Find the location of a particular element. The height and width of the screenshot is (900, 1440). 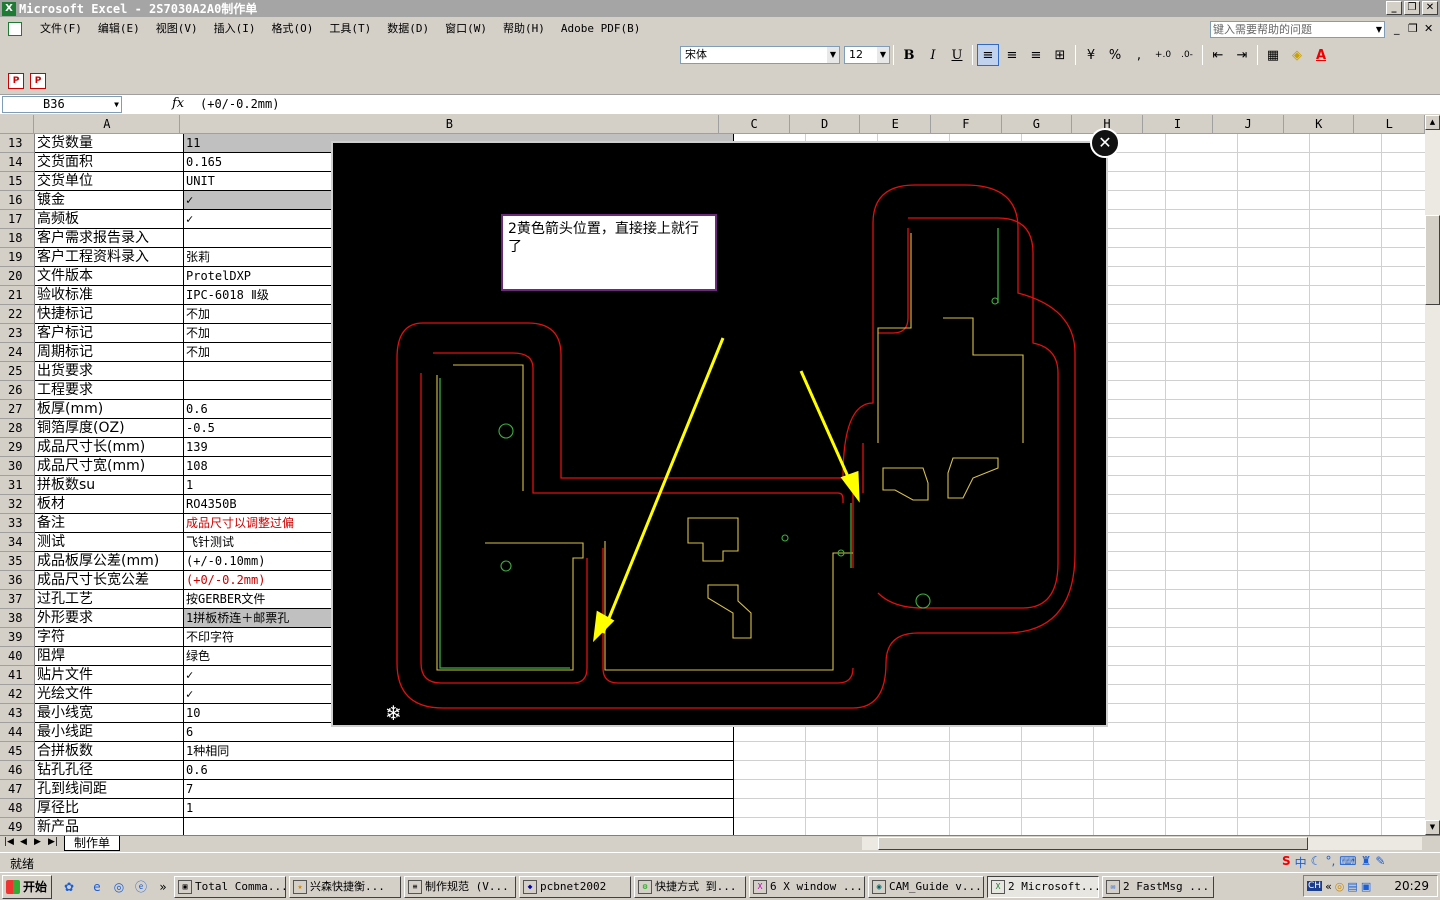

column-header: A is located at coordinates (107, 124).